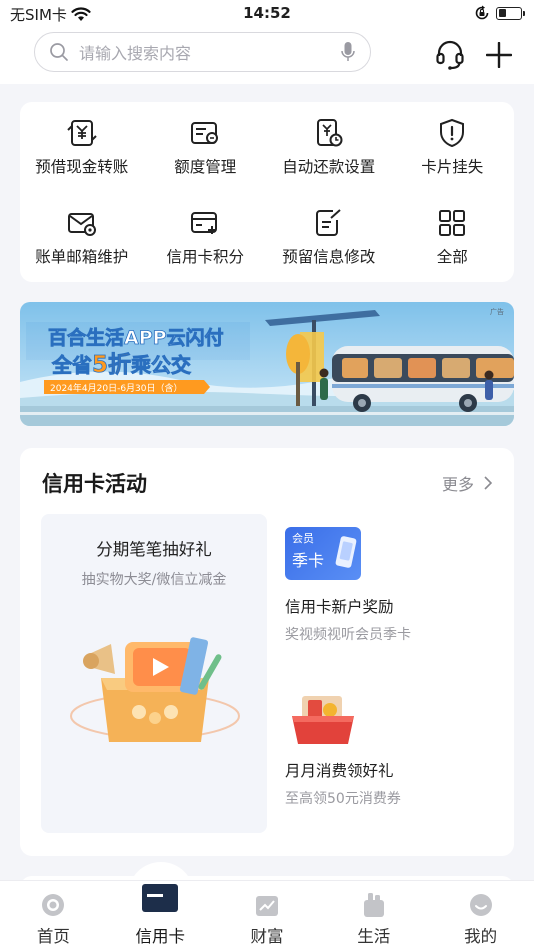 The width and height of the screenshot is (534, 950). I want to click on search-icon, so click(59, 52).